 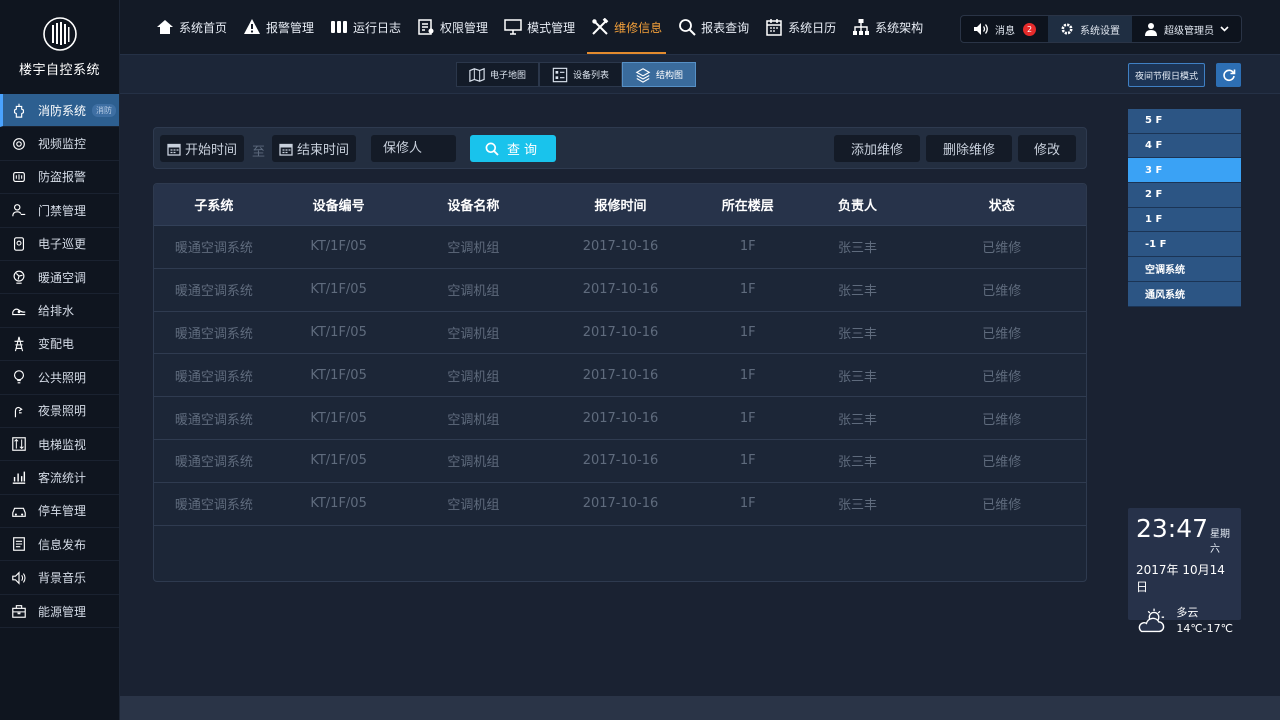 I want to click on floor-item: 3 F, so click(x=1184, y=171).